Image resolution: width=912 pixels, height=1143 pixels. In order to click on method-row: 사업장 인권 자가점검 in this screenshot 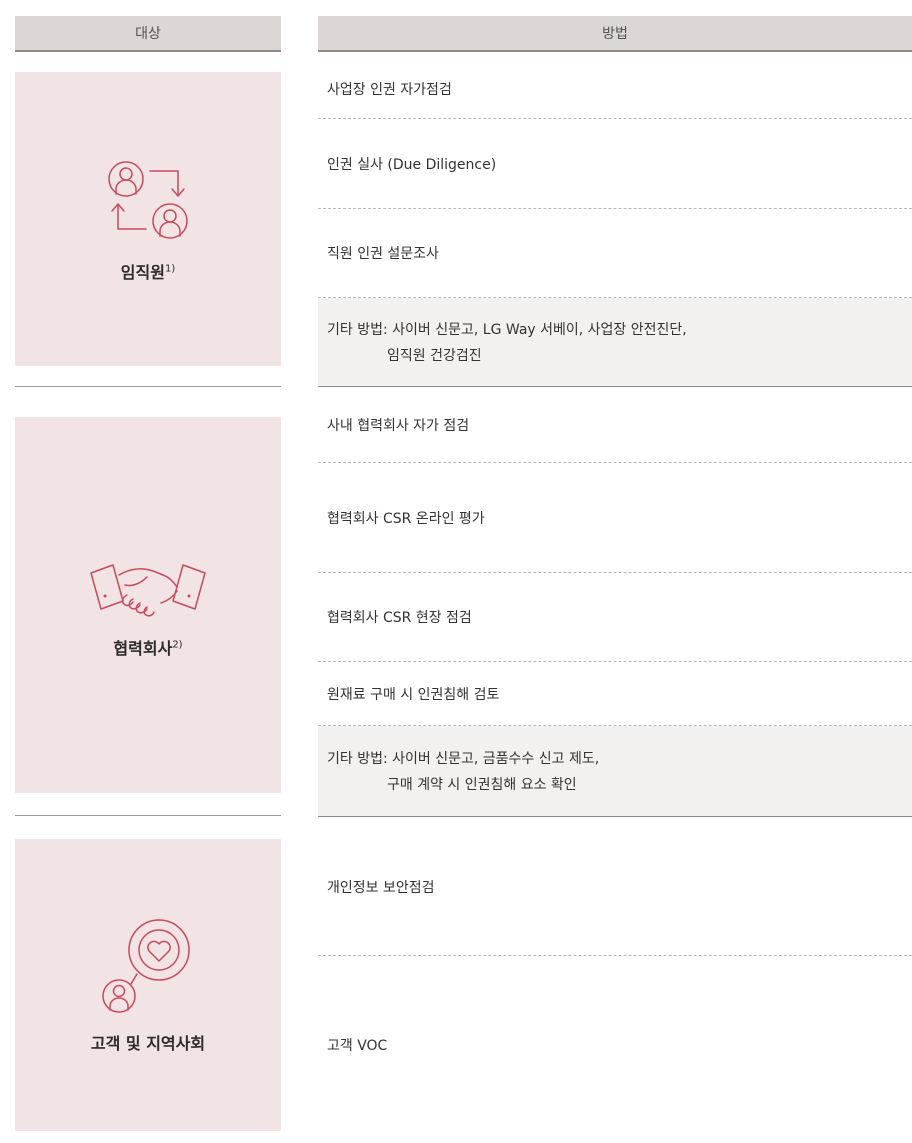, I will do `click(615, 89)`.